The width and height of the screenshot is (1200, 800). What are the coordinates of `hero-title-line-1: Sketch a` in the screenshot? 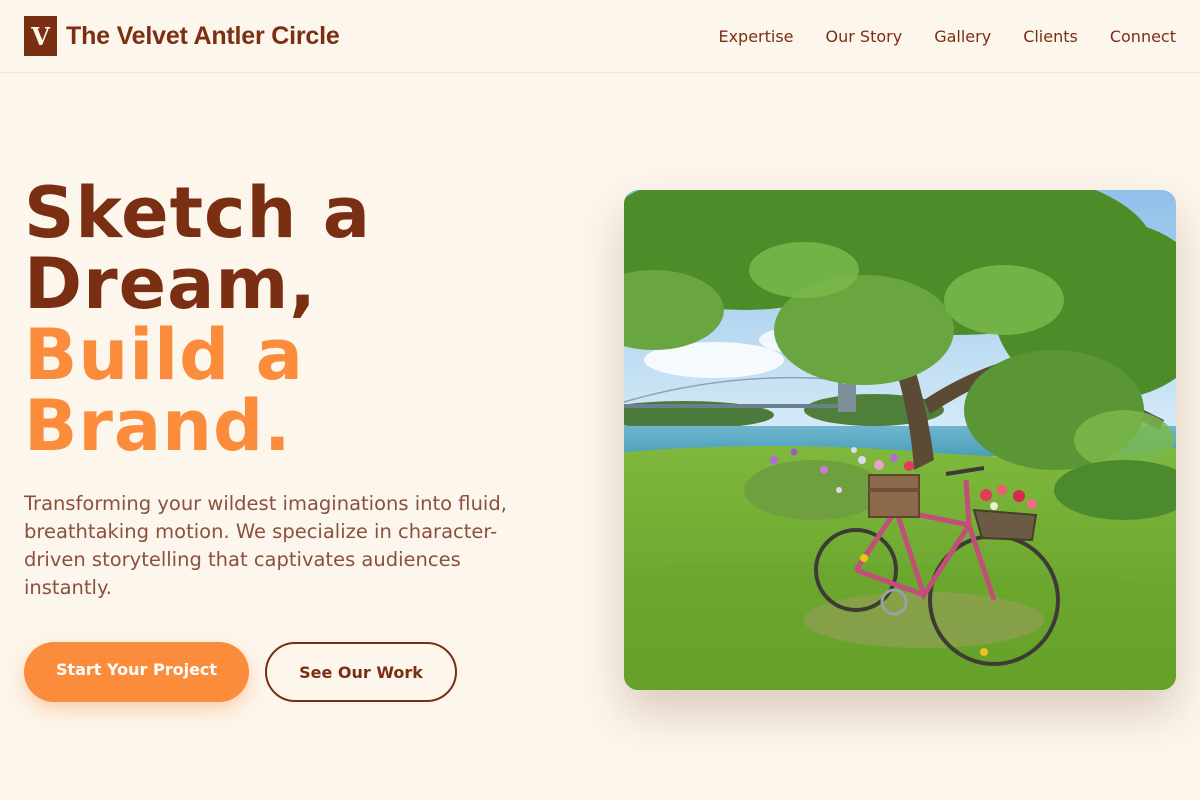 It's located at (197, 213).